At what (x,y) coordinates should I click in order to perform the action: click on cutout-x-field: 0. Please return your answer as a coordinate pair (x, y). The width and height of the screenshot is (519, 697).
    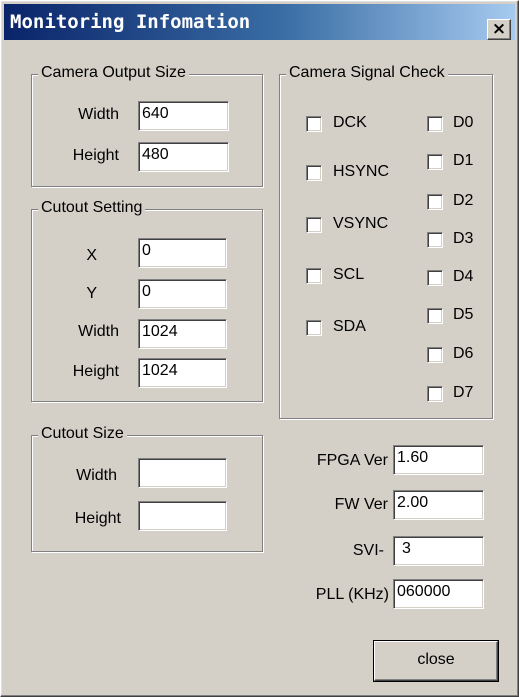
    Looking at the image, I should click on (182, 253).